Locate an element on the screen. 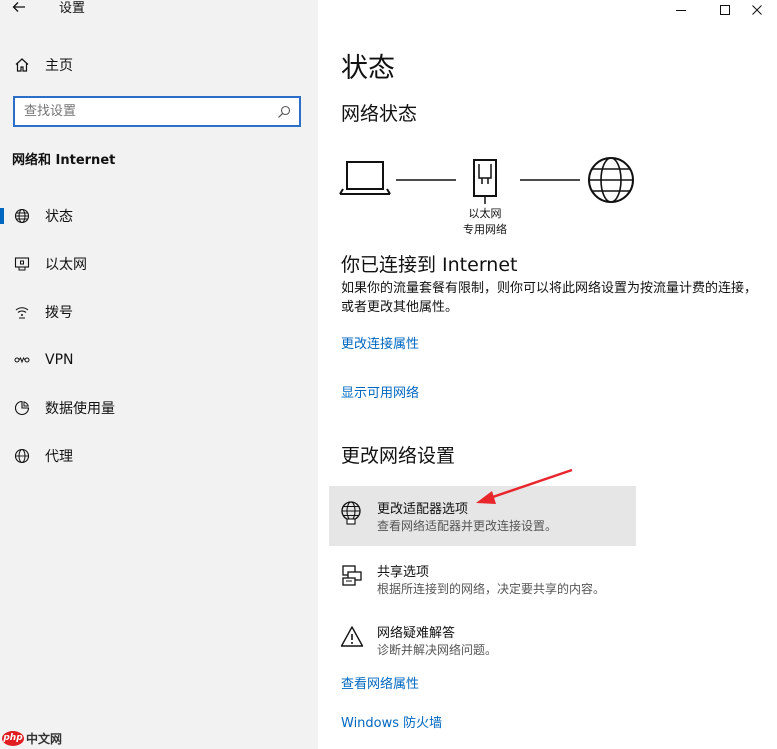 This screenshot has width=777, height=749. network-diagram: 以太网 专用网络 is located at coordinates (493, 195).